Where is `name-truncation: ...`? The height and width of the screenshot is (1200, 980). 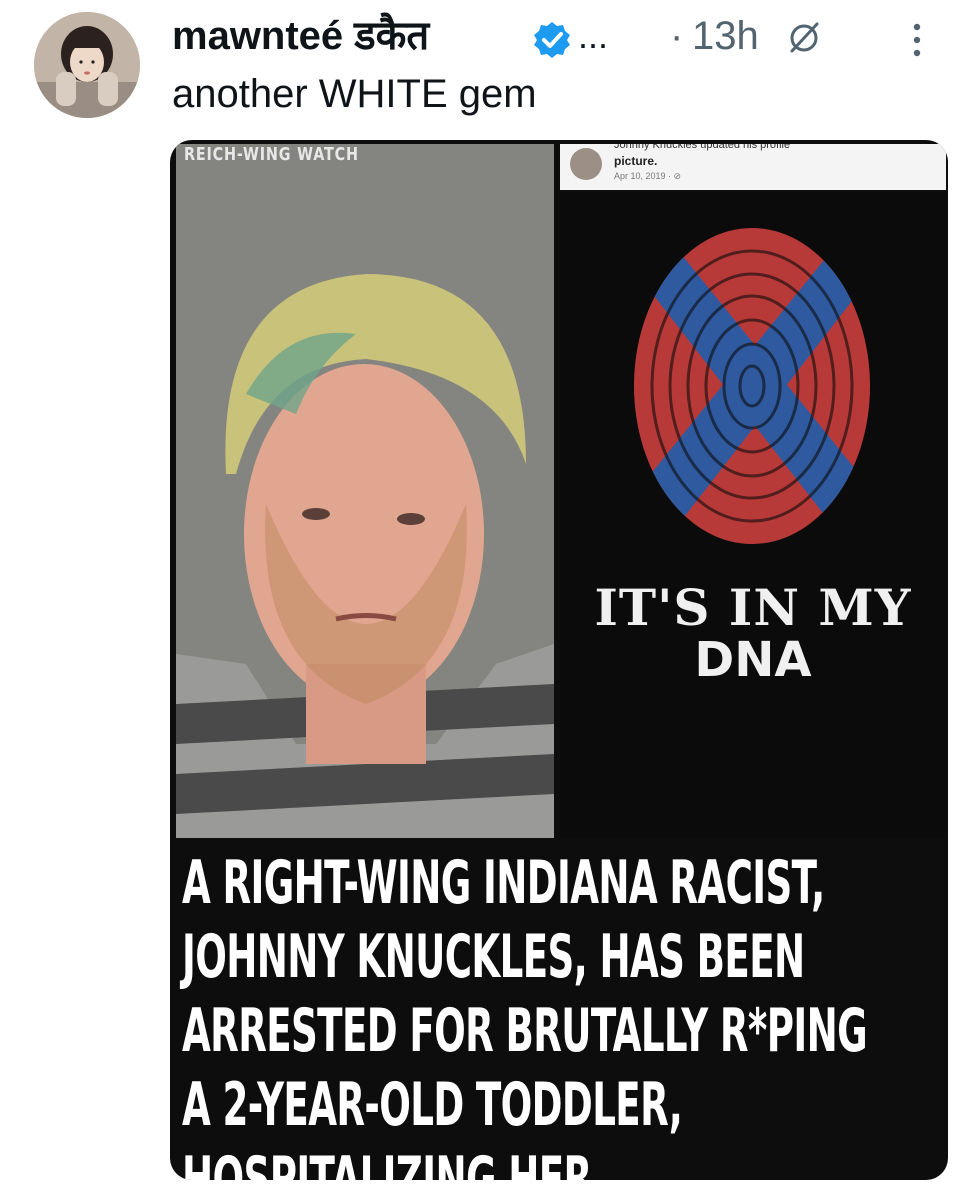
name-truncation: ... is located at coordinates (593, 35).